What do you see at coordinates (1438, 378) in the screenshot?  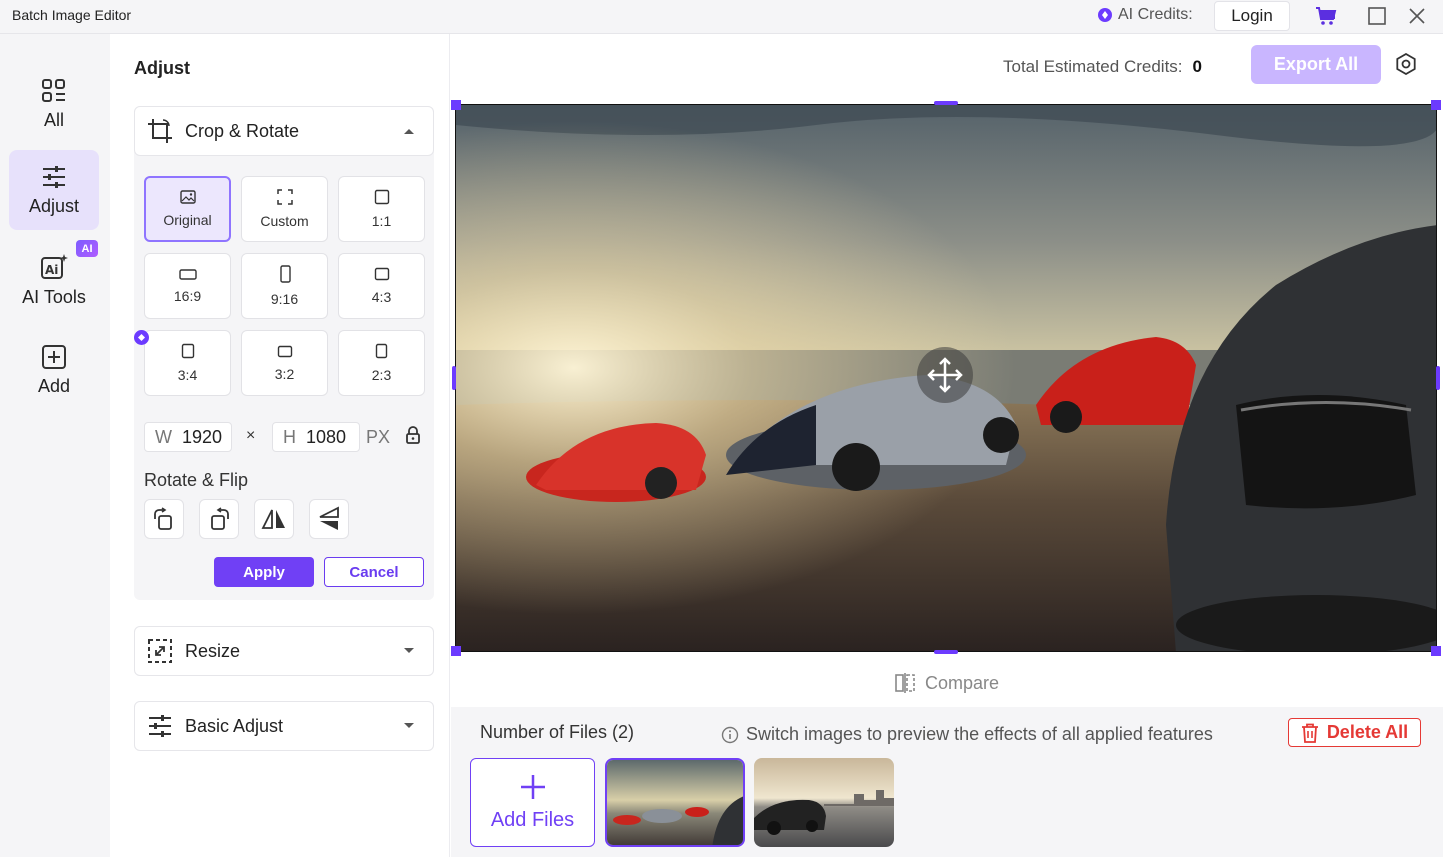 I see `crop-handle-right` at bounding box center [1438, 378].